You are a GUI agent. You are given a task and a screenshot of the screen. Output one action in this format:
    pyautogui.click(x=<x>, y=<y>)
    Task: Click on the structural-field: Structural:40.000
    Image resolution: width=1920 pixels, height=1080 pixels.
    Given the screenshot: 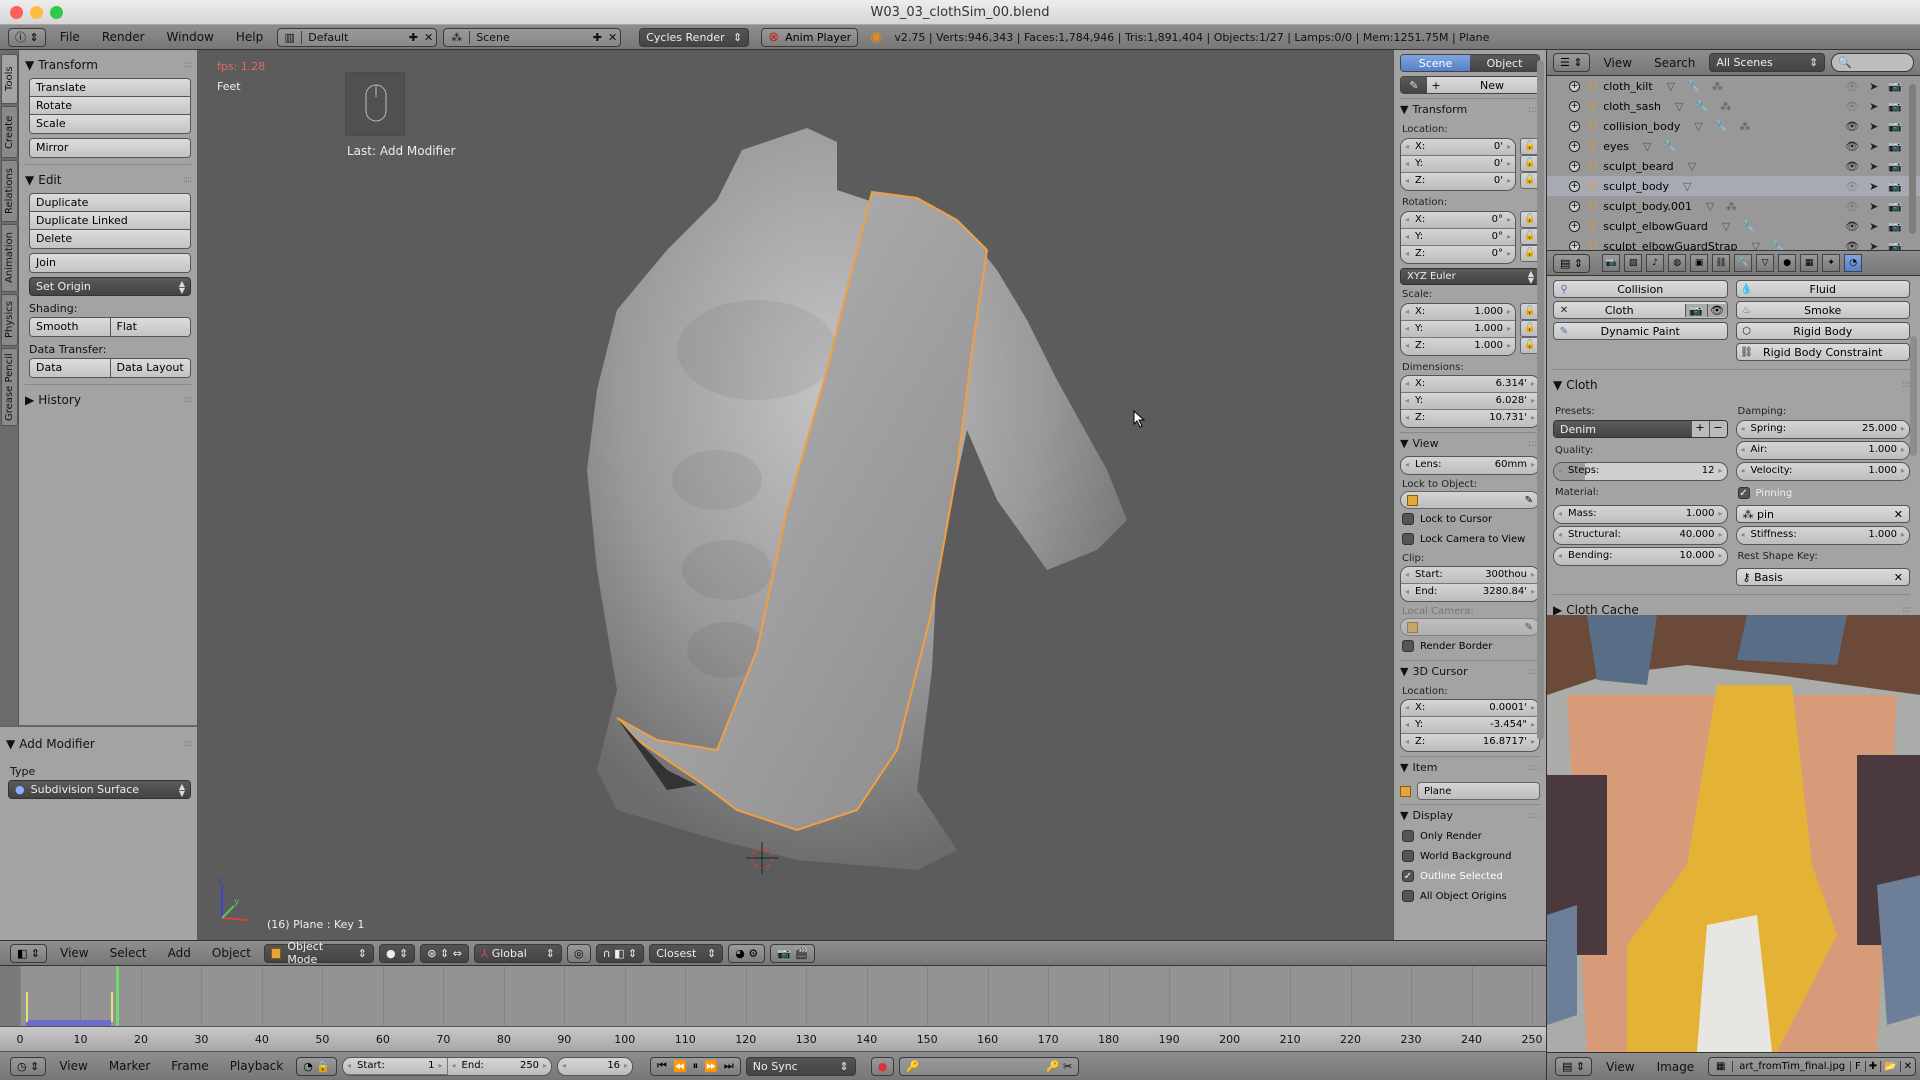 What is the action you would take?
    pyautogui.click(x=1640, y=535)
    